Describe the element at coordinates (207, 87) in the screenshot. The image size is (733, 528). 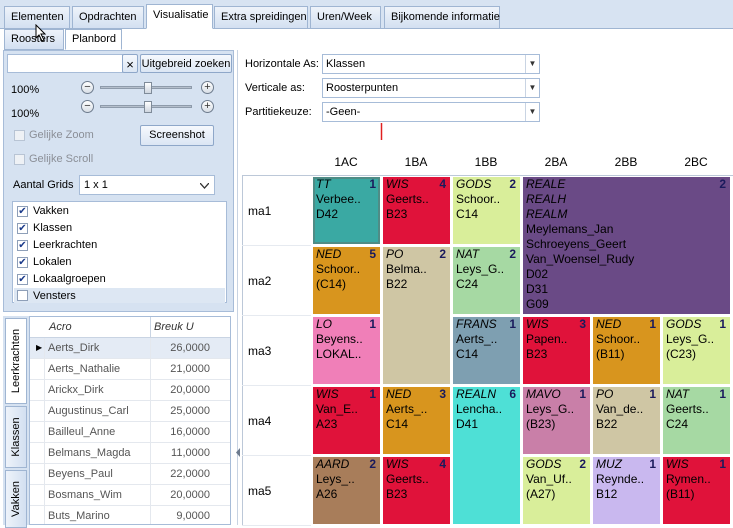
I see `zoom-in-horizontal-icon: +` at that location.